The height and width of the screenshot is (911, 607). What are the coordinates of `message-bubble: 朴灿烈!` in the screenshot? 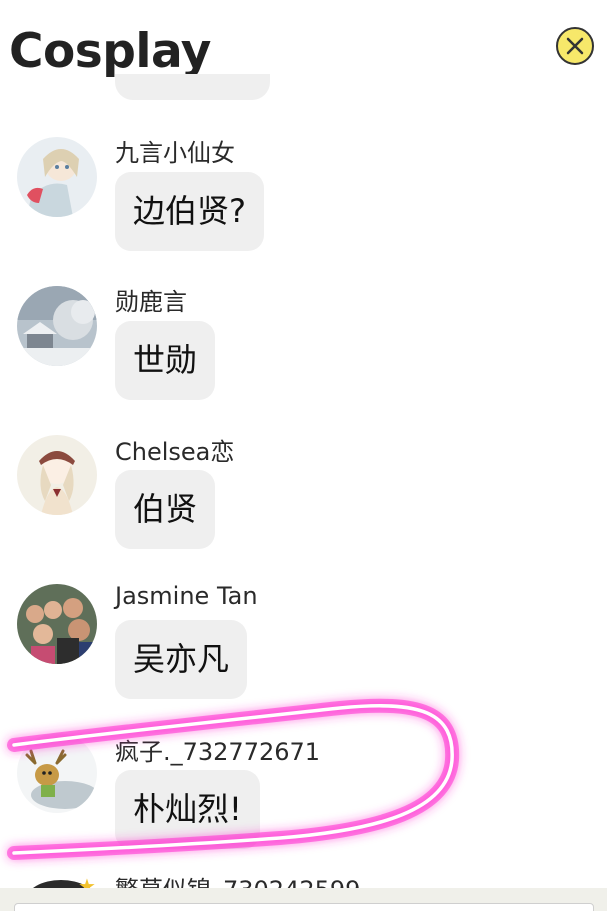 It's located at (187, 809).